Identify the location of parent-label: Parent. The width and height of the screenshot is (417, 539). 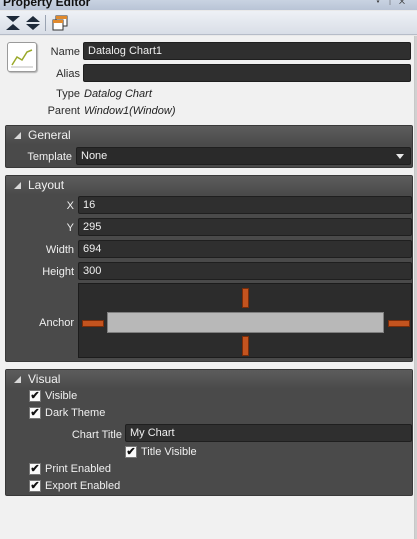
(63, 111).